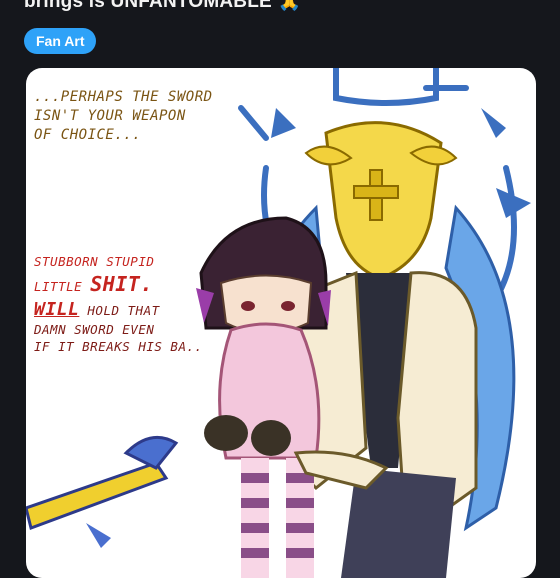  Describe the element at coordinates (248, 306) in the screenshot. I see `eye-left` at that location.